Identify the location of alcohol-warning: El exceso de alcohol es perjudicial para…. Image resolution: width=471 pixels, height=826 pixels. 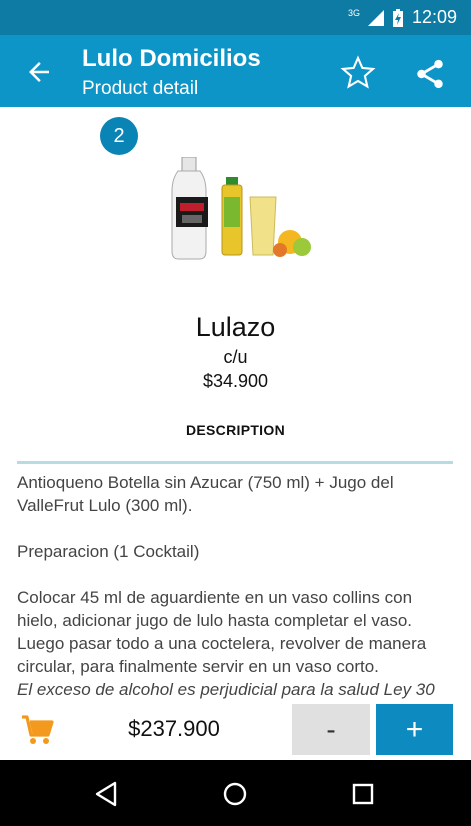
(226, 689).